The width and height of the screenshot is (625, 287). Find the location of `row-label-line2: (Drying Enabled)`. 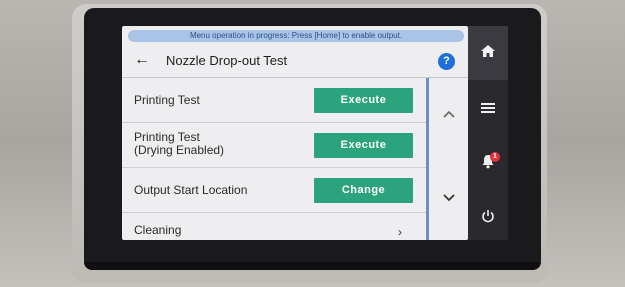

row-label-line2: (Drying Enabled) is located at coordinates (179, 150).